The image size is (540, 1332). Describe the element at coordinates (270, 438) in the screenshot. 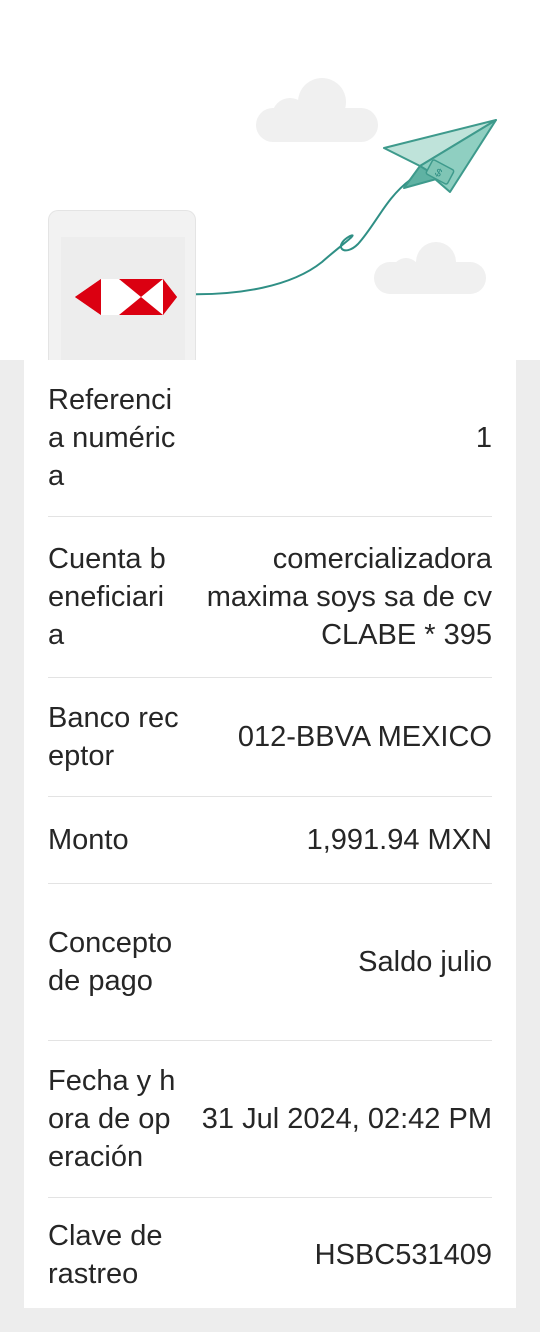

I see `detail-row-referencia: Referencia numérica 1` at that location.